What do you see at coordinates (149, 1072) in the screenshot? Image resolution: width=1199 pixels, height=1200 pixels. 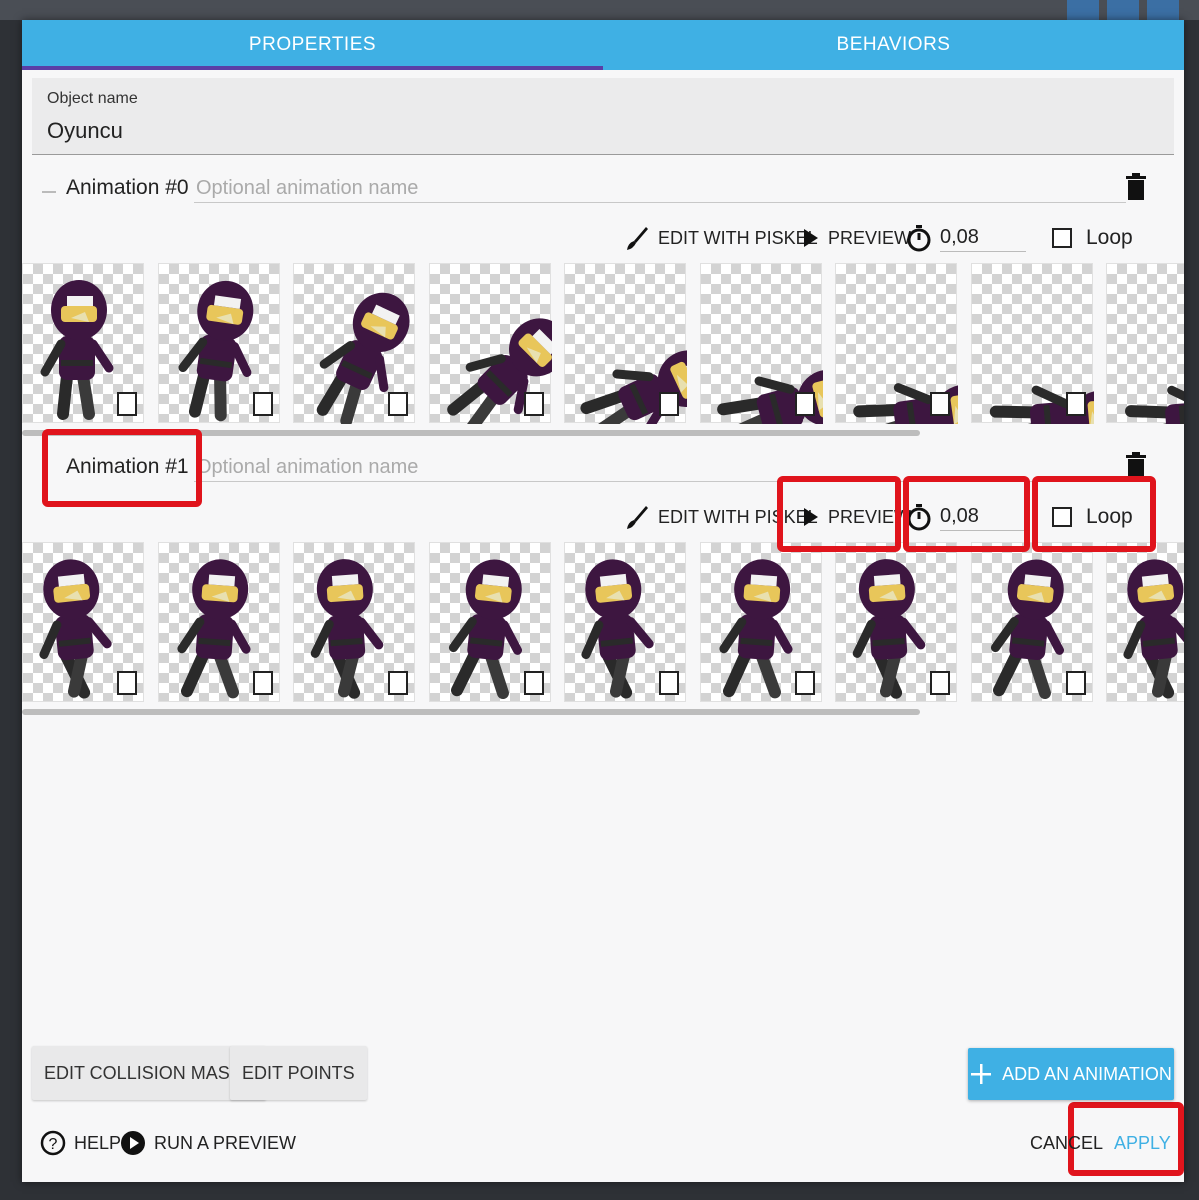 I see `edit-collision-masks-label: EDIT COLLISION MASKS` at bounding box center [149, 1072].